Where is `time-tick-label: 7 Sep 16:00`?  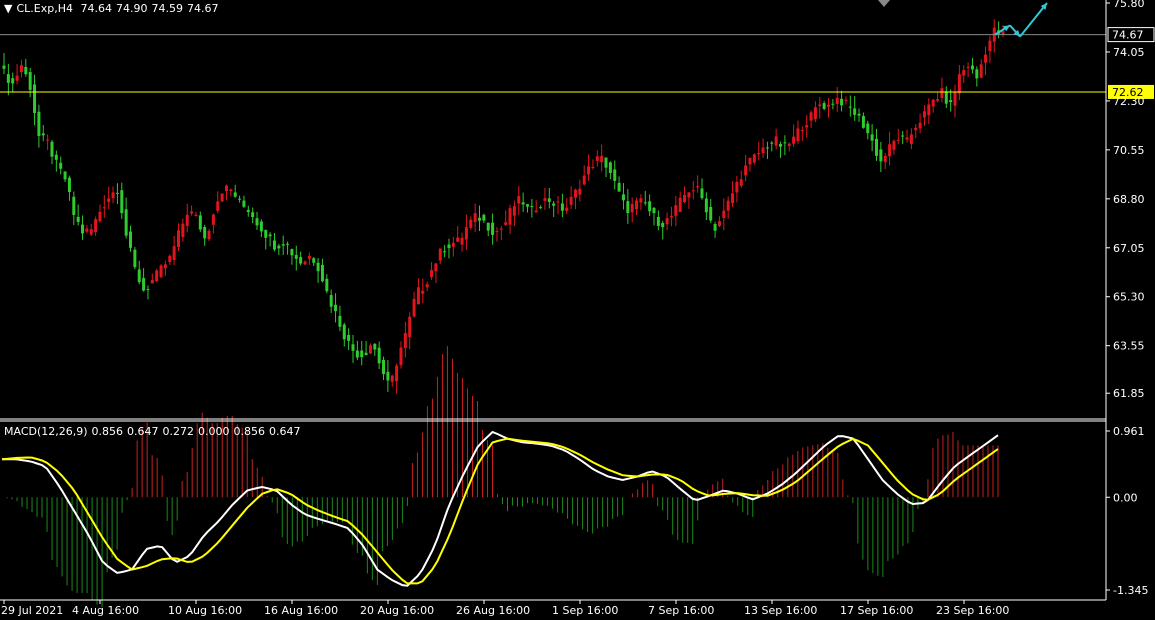
time-tick-label: 7 Sep 16:00 is located at coordinates (681, 610).